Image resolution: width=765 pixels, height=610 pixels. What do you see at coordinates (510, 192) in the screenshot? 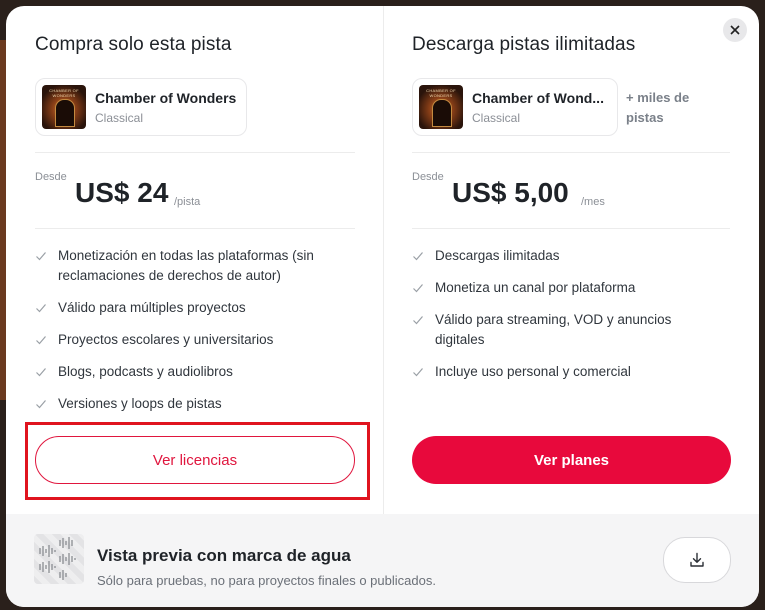
I see `price-amount: US$ 5,00` at bounding box center [510, 192].